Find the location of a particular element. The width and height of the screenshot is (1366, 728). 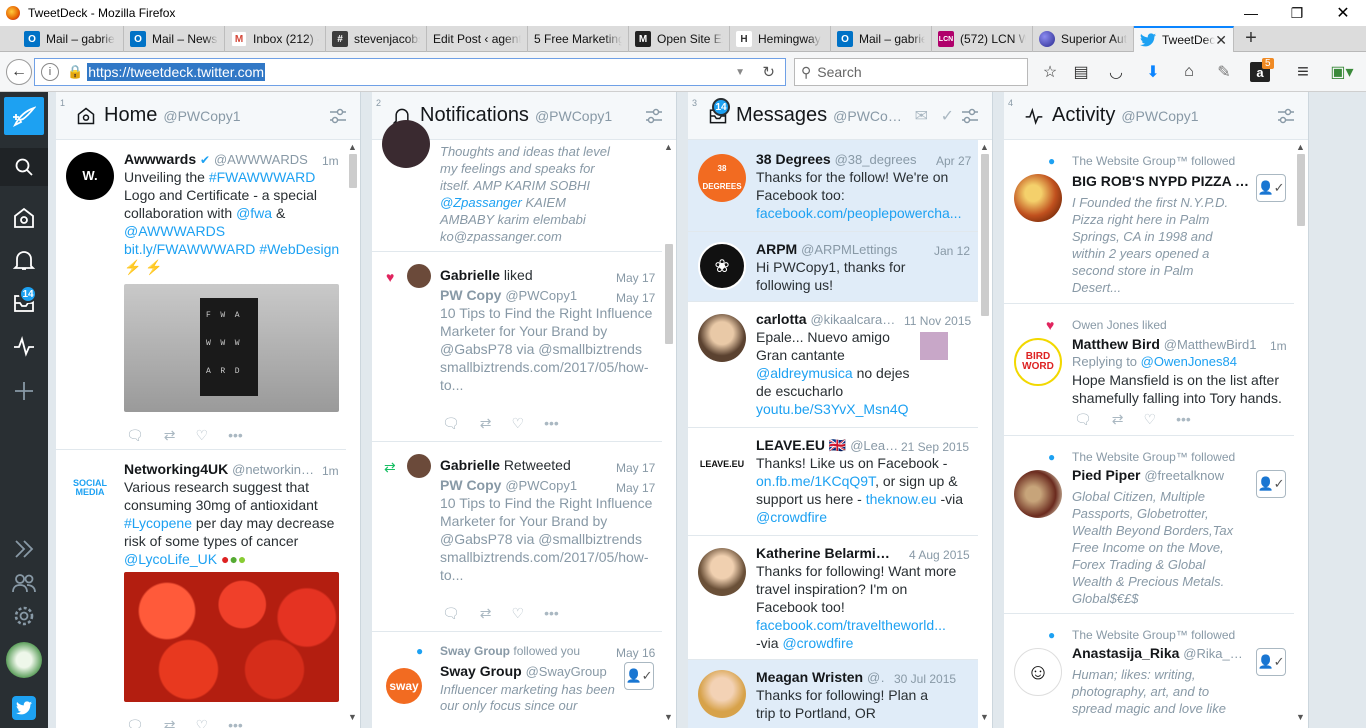

author-name: Matthew Bird is located at coordinates (1116, 344).